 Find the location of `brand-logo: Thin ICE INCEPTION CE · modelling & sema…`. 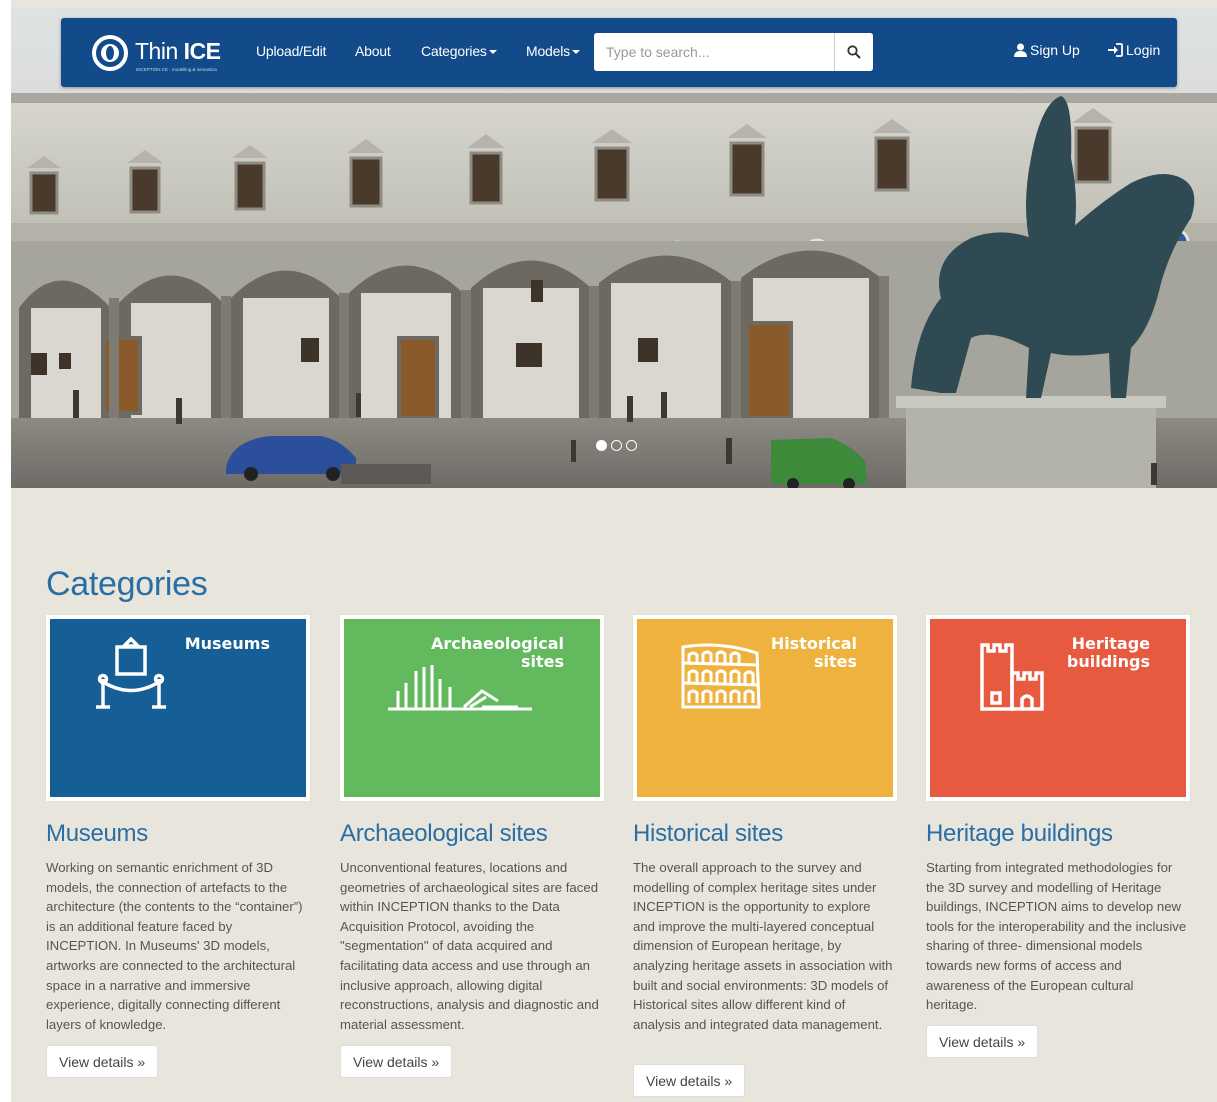

brand-logo: Thin ICE INCEPTION CE · modelling & sema… is located at coordinates (158, 53).